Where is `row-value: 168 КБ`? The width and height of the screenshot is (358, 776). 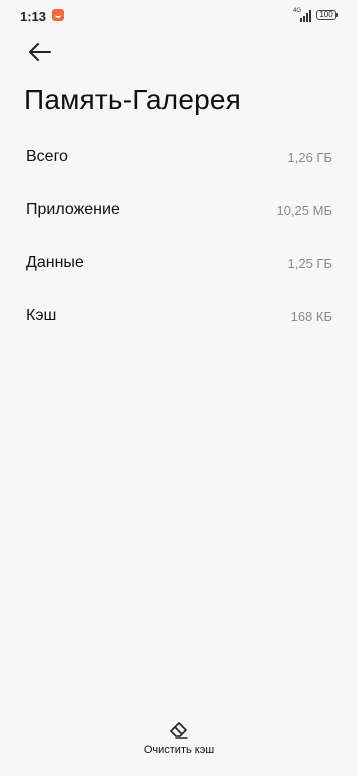 row-value: 168 КБ is located at coordinates (311, 316).